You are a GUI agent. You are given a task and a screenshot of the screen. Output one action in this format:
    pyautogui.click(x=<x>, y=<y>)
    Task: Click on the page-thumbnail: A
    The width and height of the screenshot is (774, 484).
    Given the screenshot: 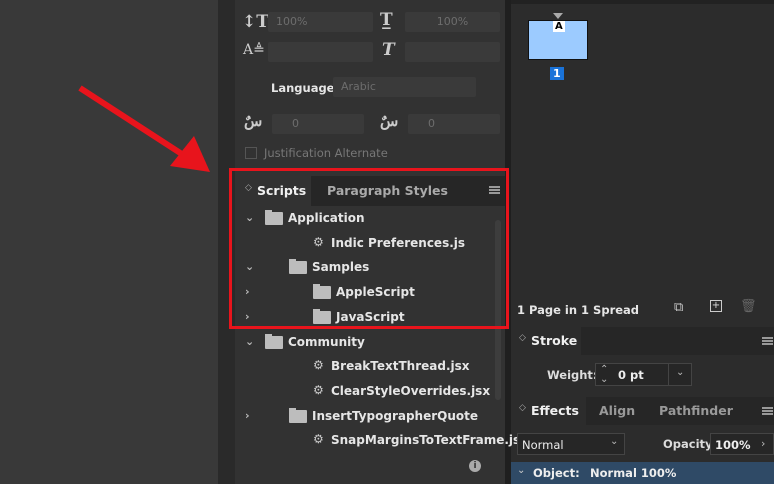 What is the action you would take?
    pyautogui.click(x=558, y=40)
    